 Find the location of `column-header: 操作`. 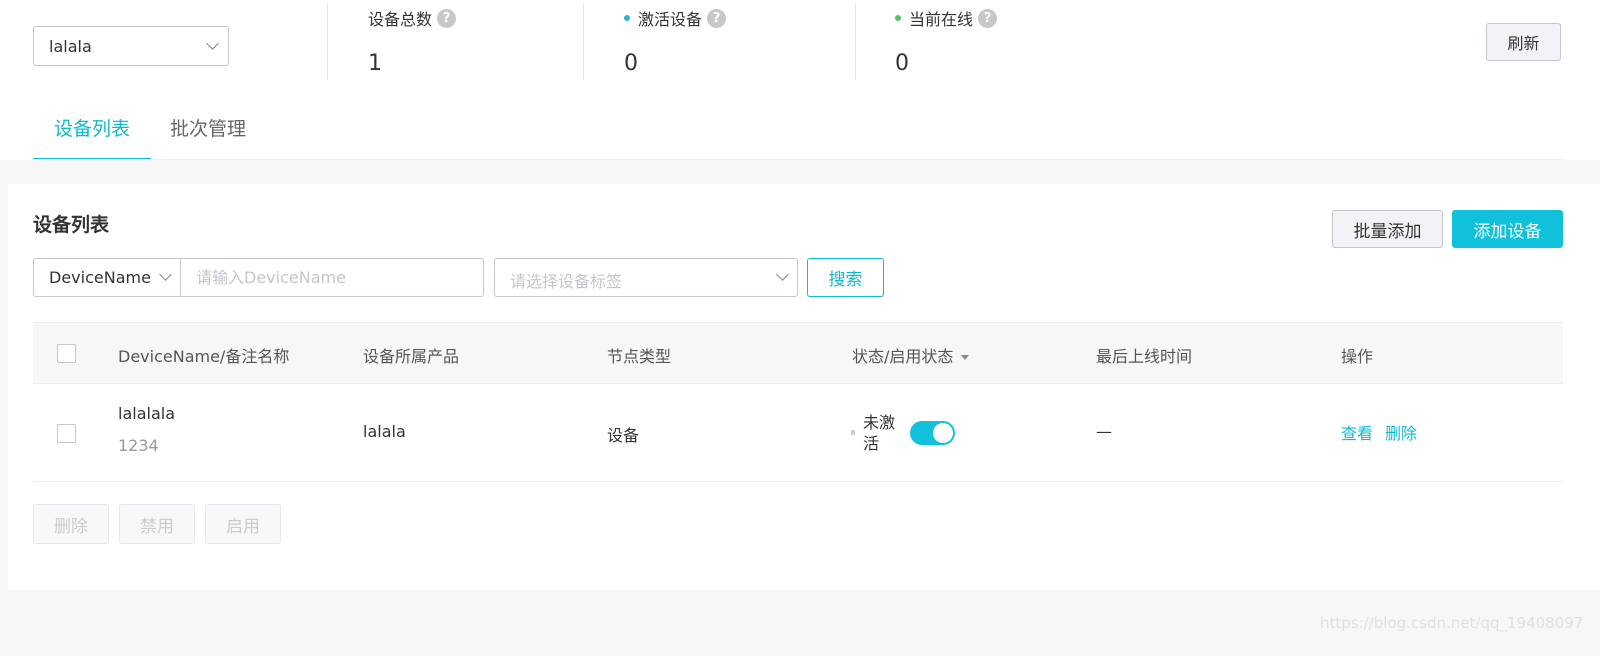

column-header: 操作 is located at coordinates (1357, 356).